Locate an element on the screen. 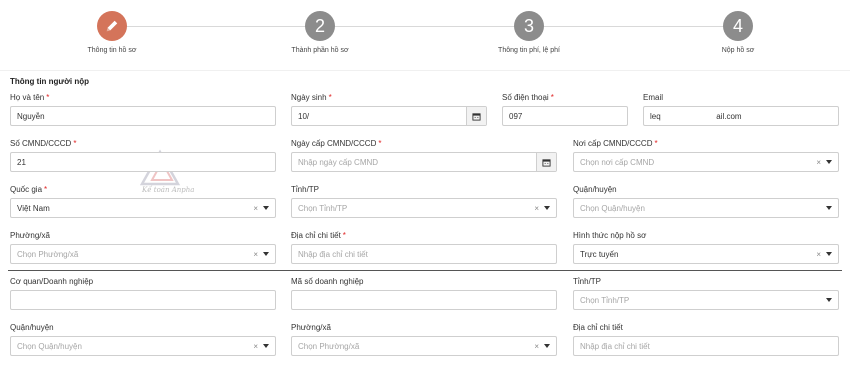 The width and height of the screenshot is (850, 366). label-hinh-thuc: Hình thức nộp hồ sơ is located at coordinates (610, 235).